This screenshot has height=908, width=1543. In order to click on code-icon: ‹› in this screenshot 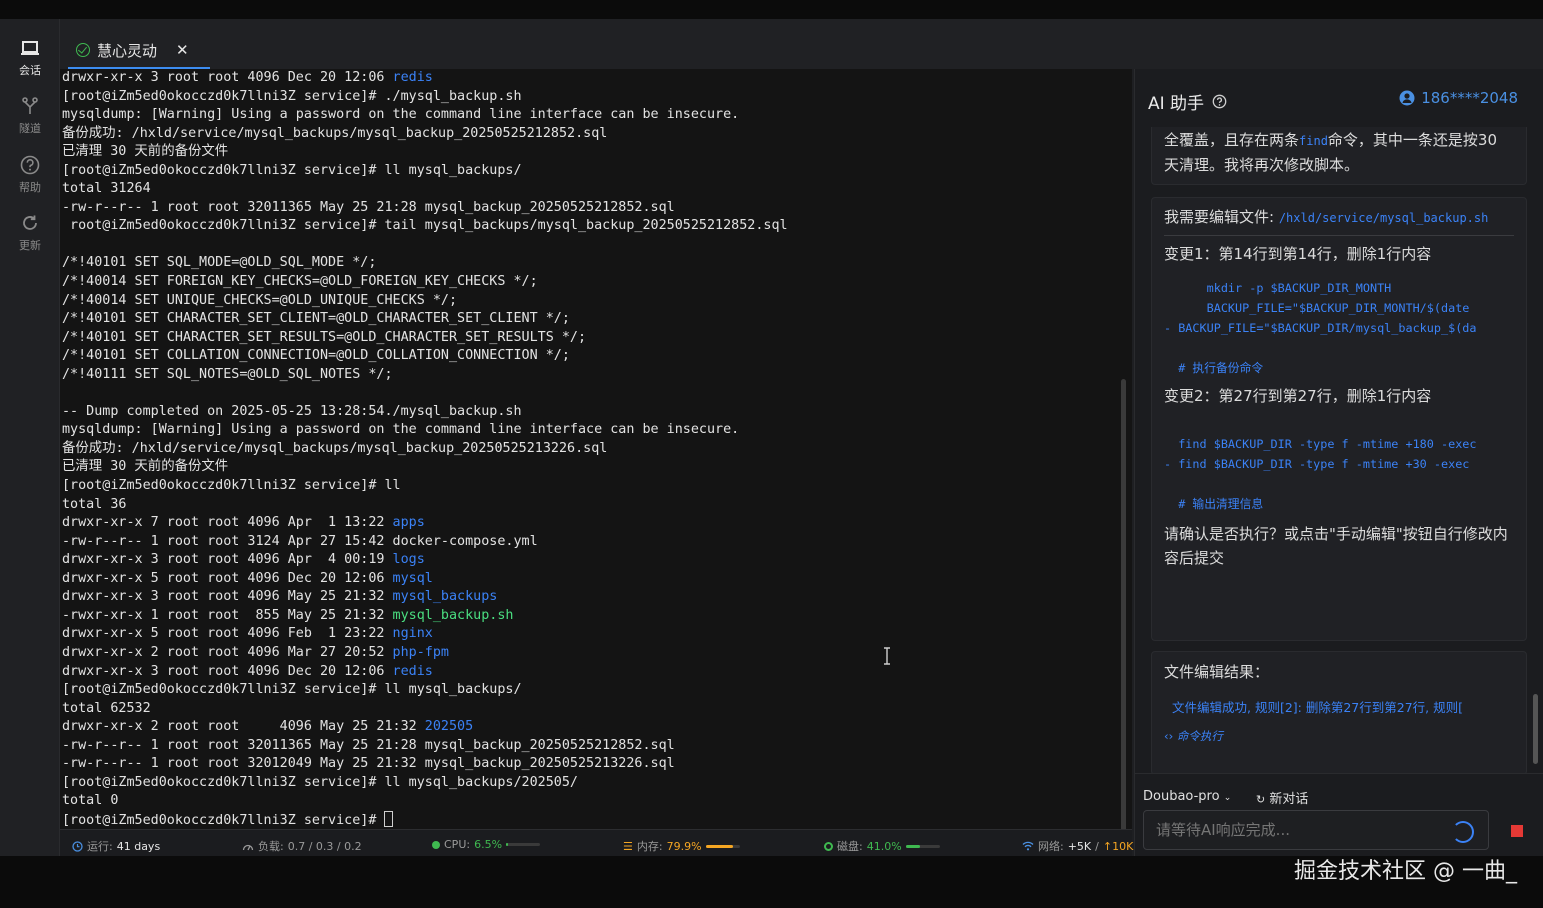, I will do `click(1169, 736)`.